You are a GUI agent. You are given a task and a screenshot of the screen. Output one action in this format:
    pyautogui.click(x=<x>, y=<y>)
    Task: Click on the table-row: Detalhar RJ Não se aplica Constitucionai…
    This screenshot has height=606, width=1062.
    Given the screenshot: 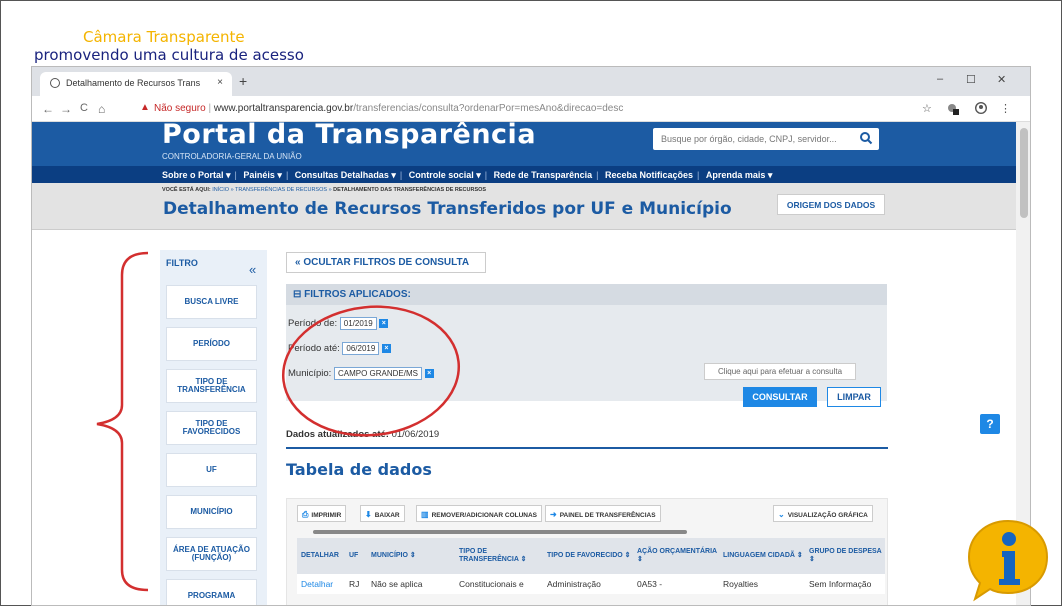 What is the action you would take?
    pyautogui.click(x=591, y=584)
    